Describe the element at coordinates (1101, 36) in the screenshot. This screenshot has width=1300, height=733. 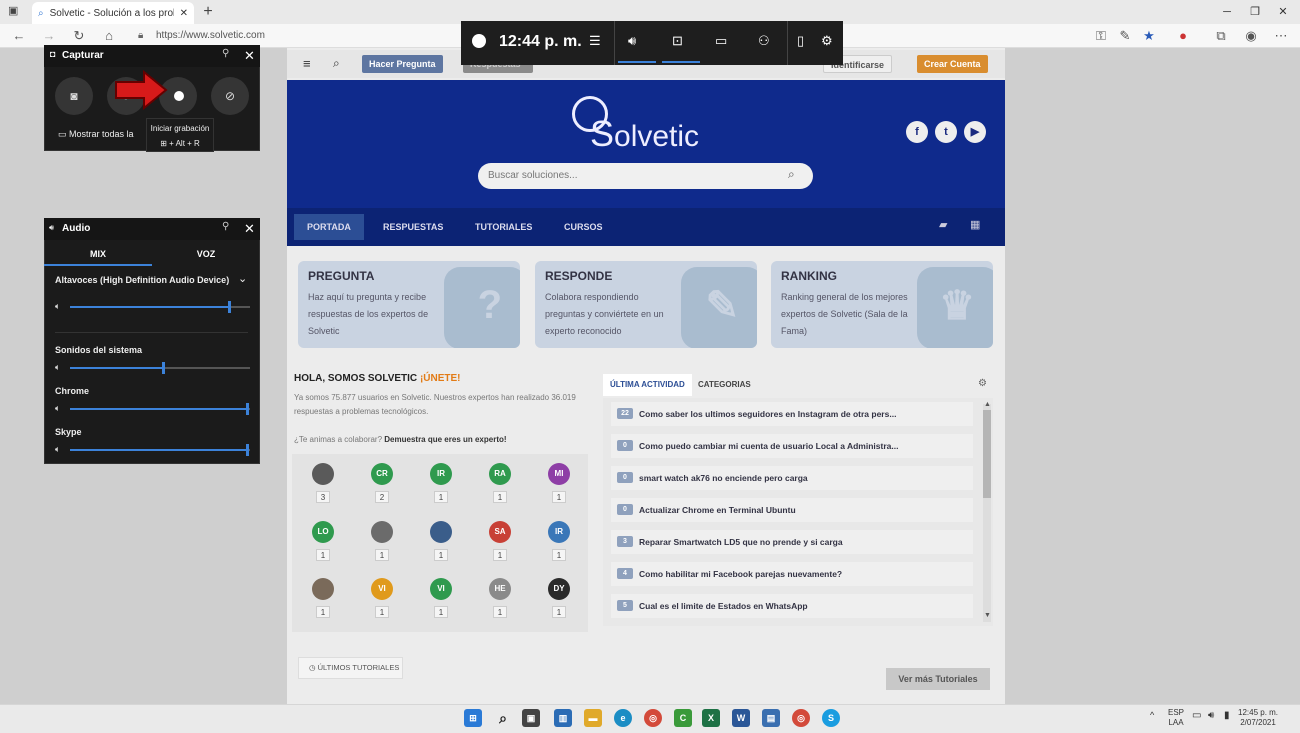
I see `key-icon: ⚿` at that location.